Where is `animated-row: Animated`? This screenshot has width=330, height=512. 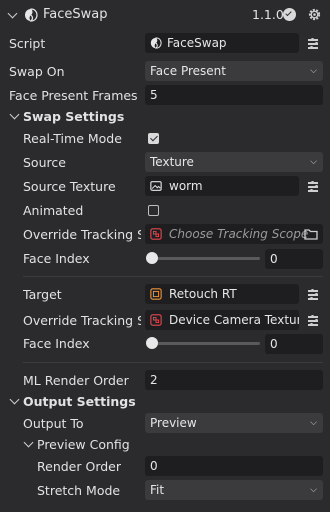
animated-row: Animated is located at coordinates (165, 211).